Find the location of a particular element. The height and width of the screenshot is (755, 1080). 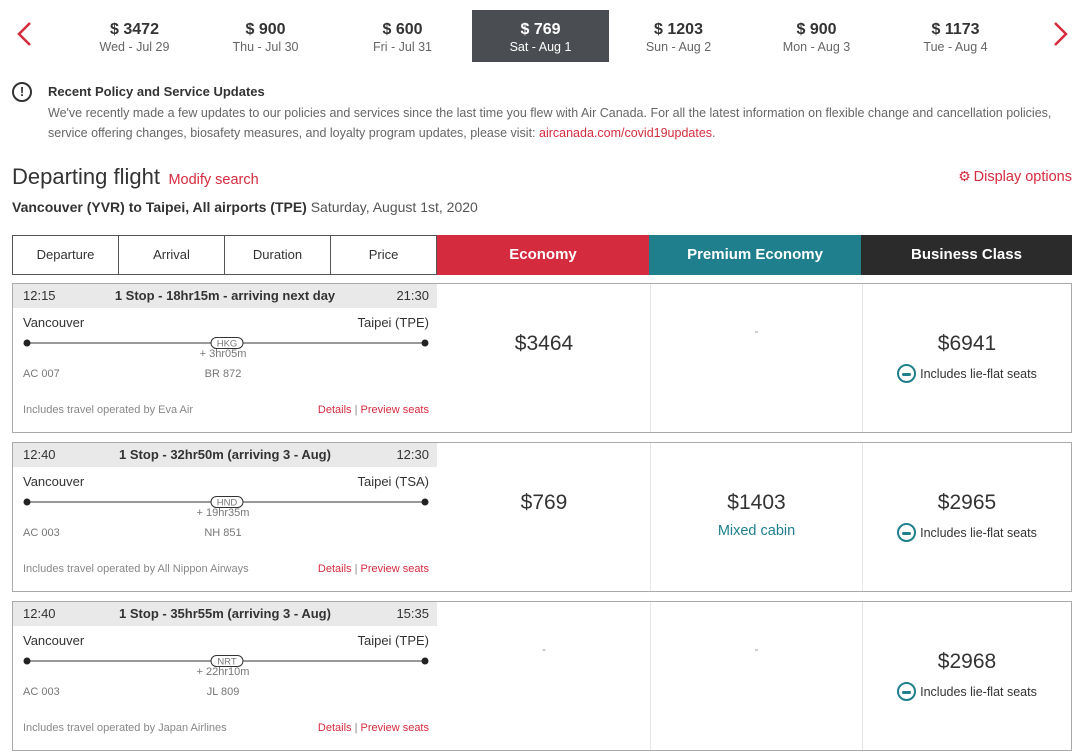

modify-search-link: Modify search is located at coordinates (213, 180).